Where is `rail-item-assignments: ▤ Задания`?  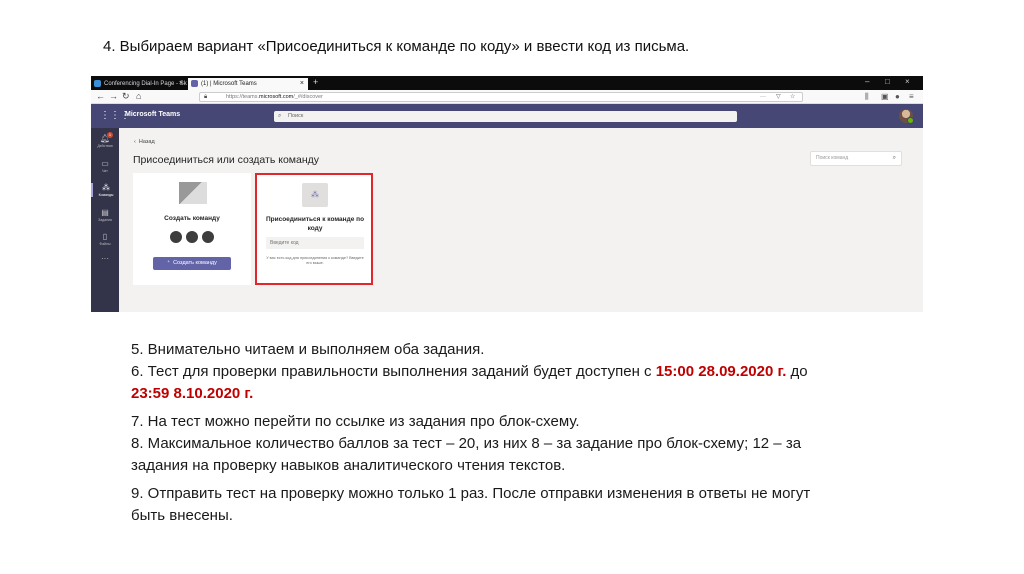
rail-item-assignments: ▤ Задания is located at coordinates (105, 215).